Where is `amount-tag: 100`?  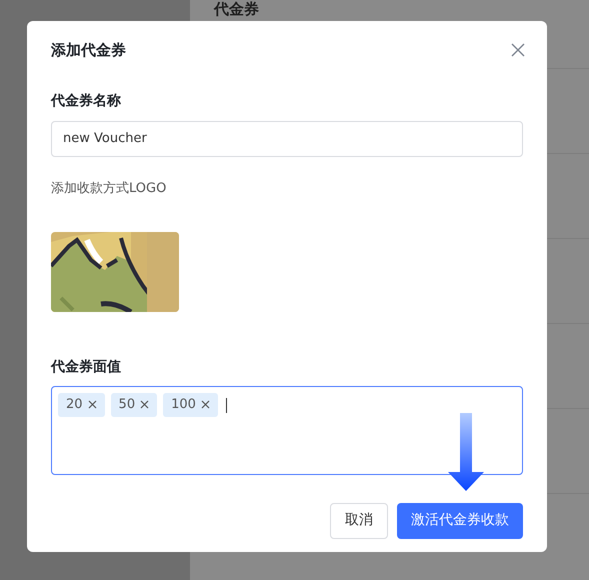 amount-tag: 100 is located at coordinates (190, 404).